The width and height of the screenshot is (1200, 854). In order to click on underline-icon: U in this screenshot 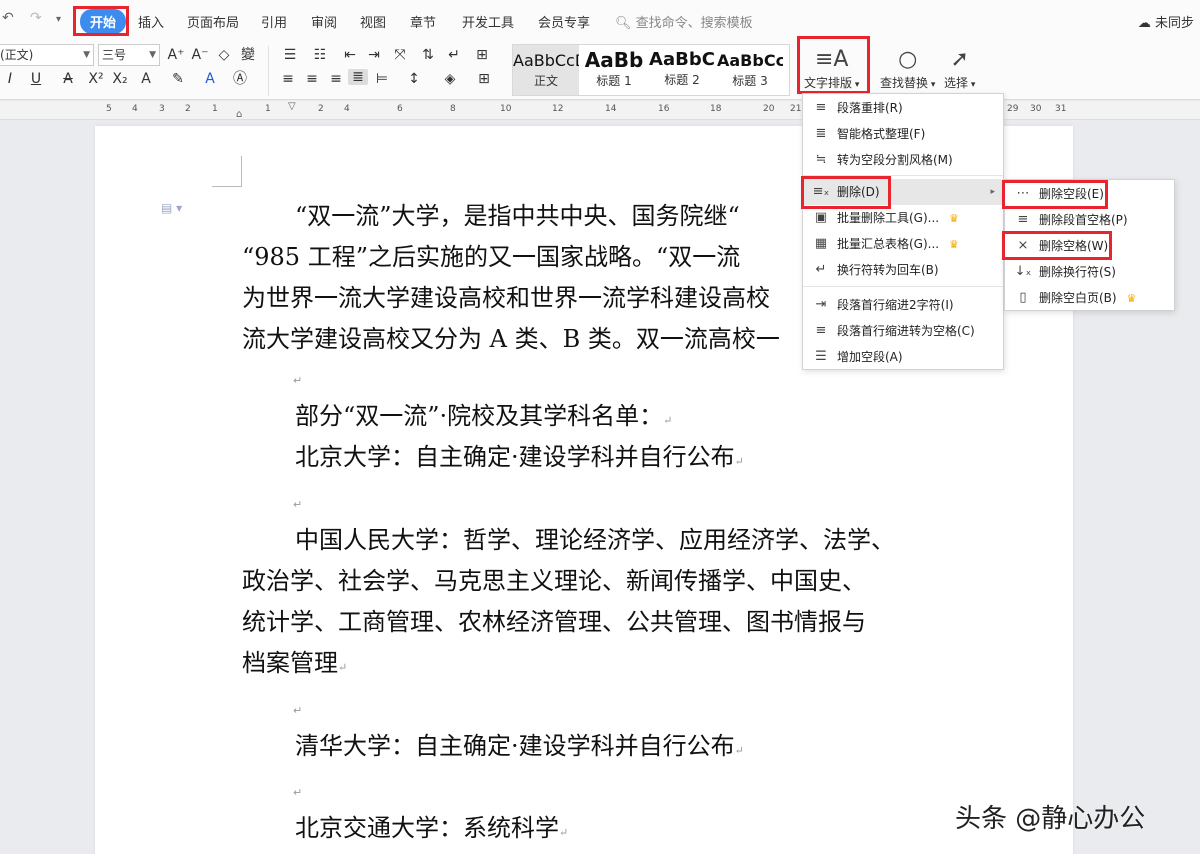, I will do `click(36, 79)`.